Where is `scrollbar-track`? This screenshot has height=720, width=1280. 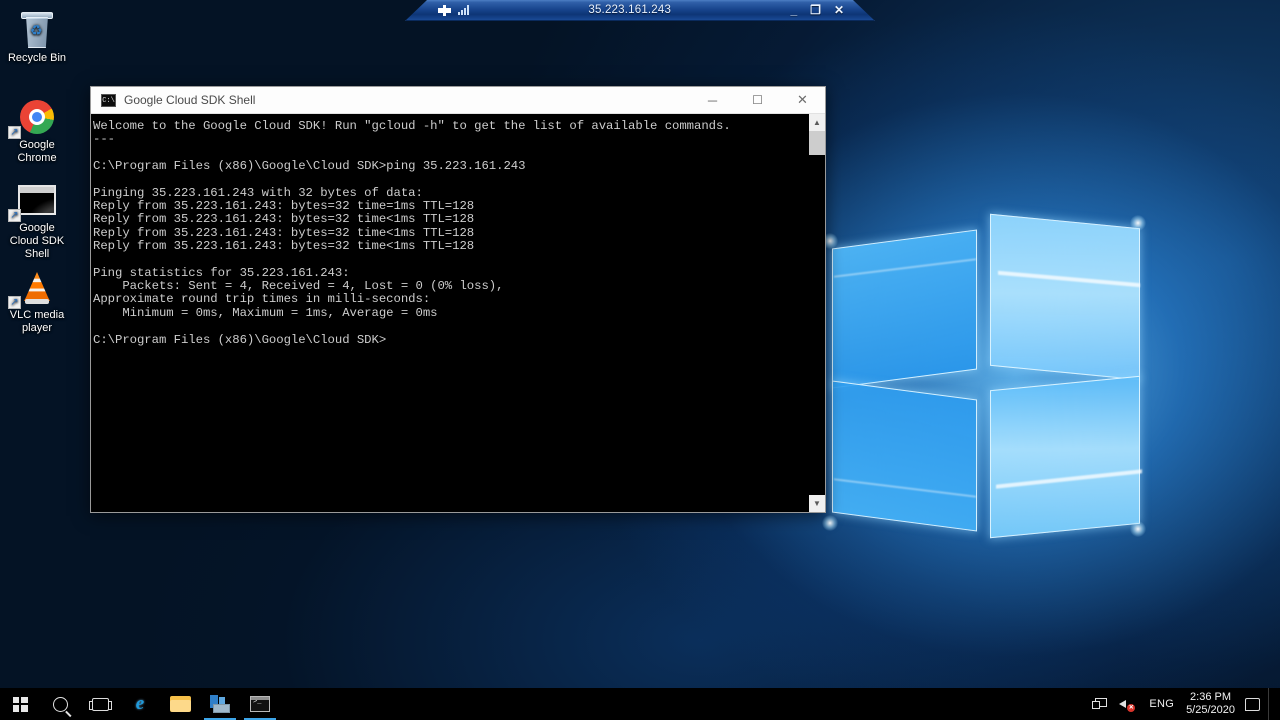 scrollbar-track is located at coordinates (817, 313).